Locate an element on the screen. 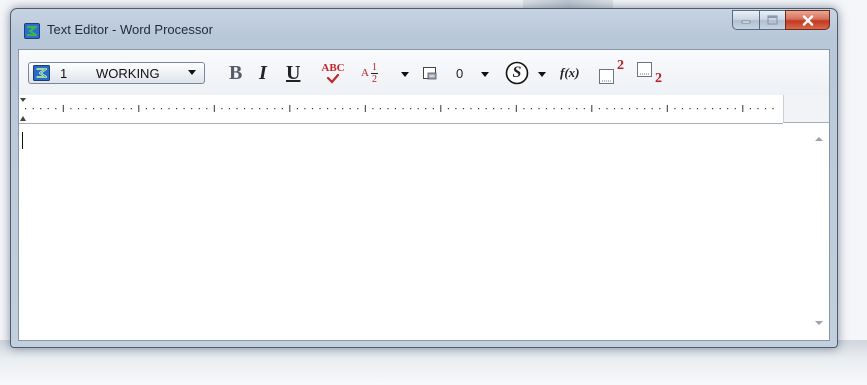  first-line-indent-marker is located at coordinates (23, 100).